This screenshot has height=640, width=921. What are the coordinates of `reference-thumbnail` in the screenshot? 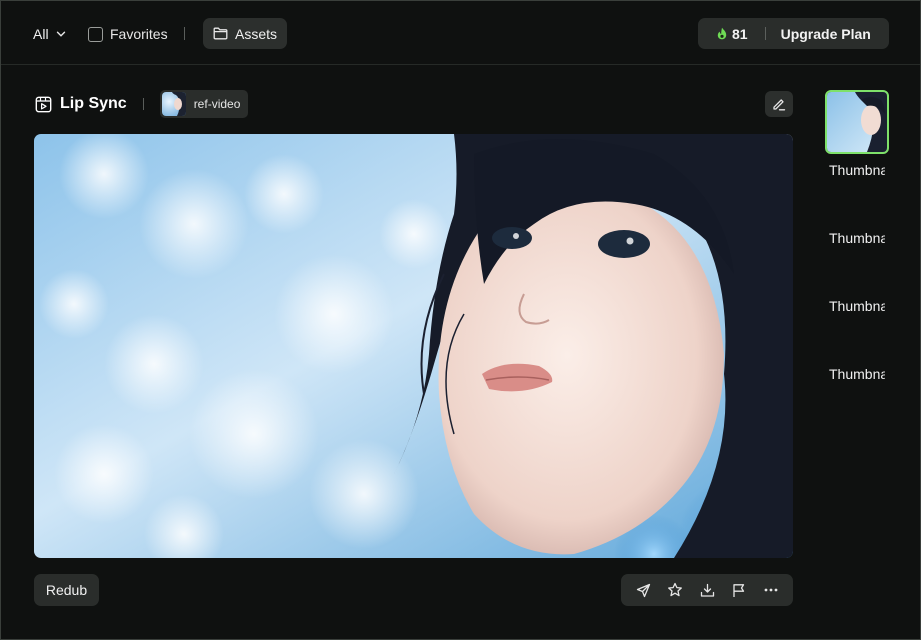 It's located at (173, 104).